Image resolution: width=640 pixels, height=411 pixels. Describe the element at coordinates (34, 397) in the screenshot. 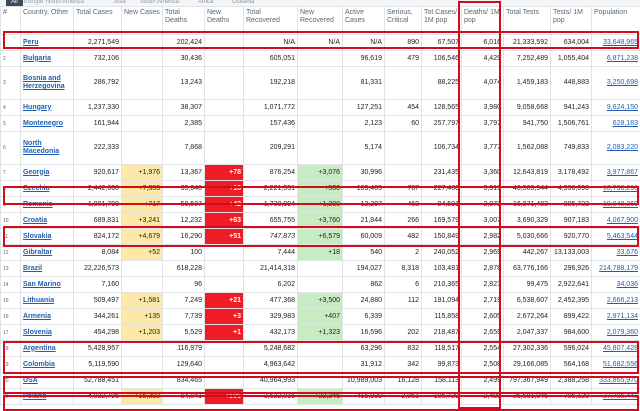

I see `country-link: Poland` at that location.